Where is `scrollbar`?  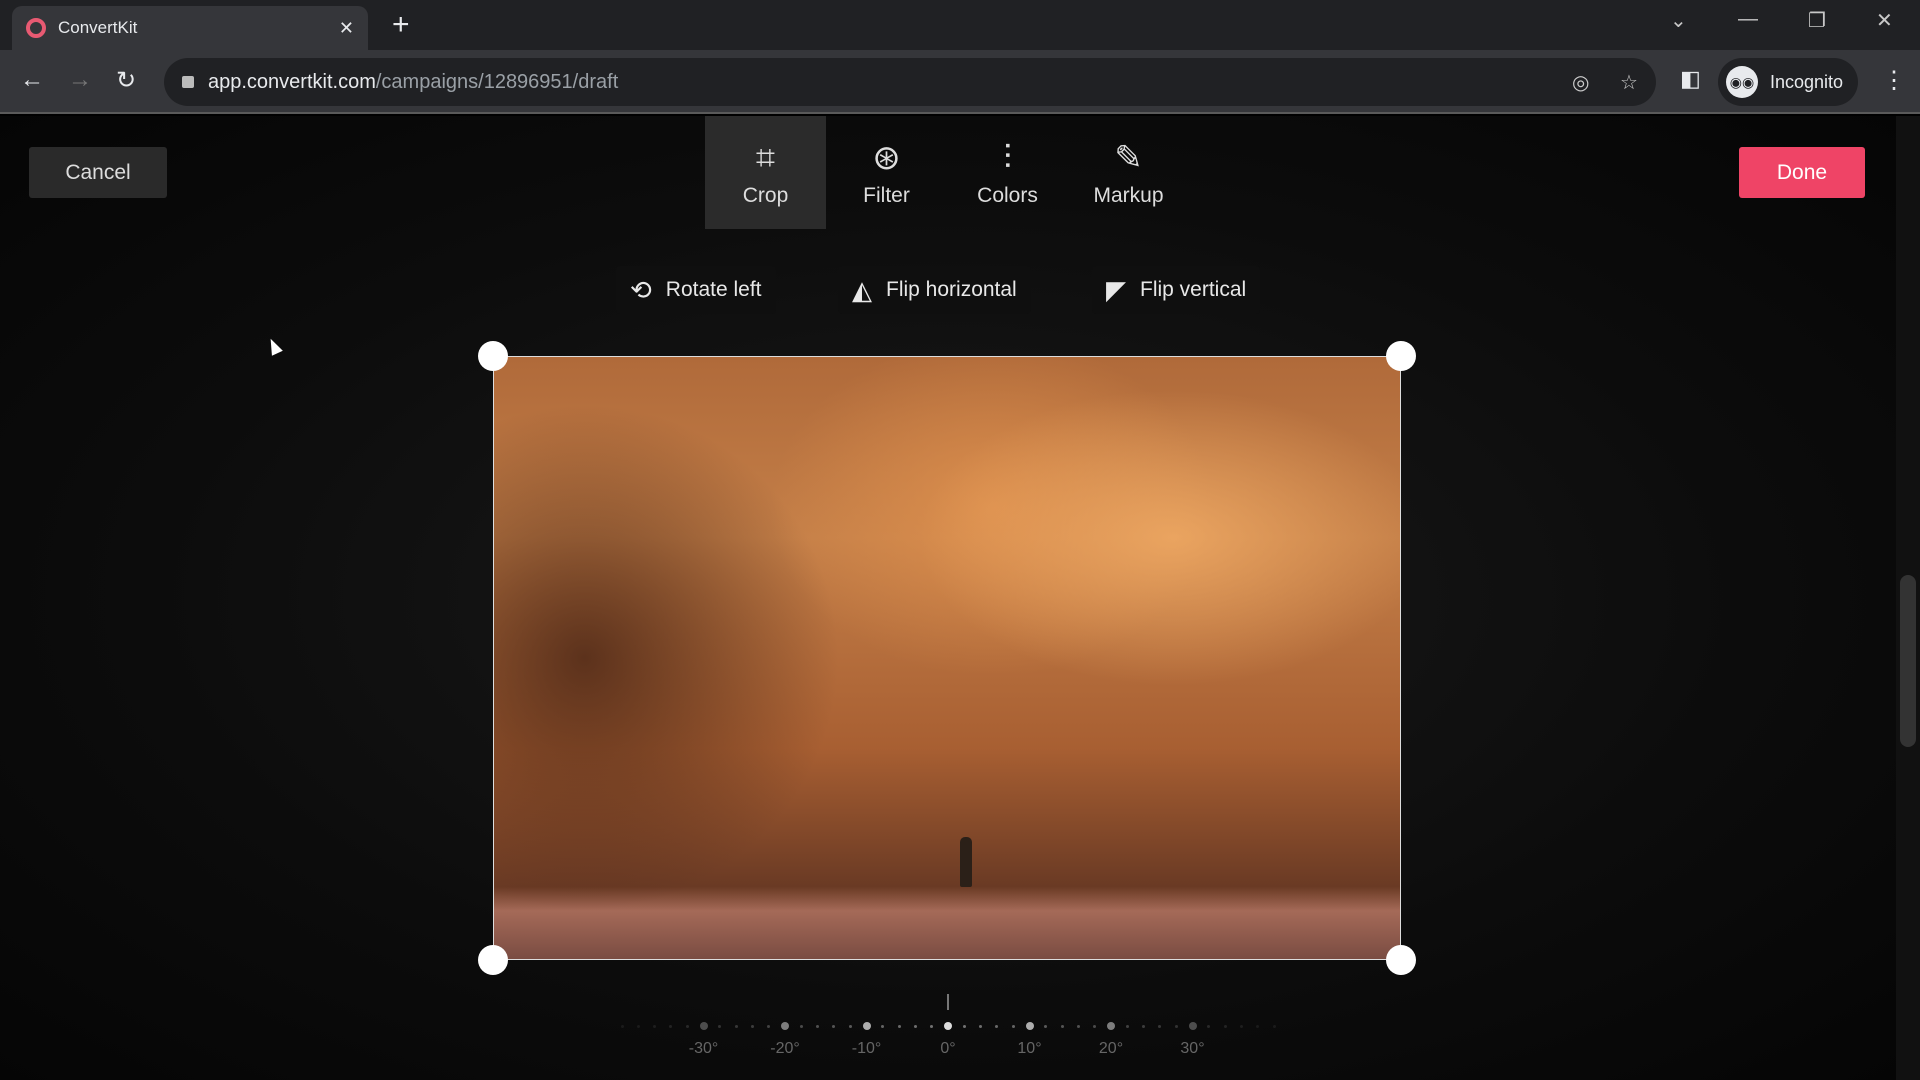 scrollbar is located at coordinates (1908, 598).